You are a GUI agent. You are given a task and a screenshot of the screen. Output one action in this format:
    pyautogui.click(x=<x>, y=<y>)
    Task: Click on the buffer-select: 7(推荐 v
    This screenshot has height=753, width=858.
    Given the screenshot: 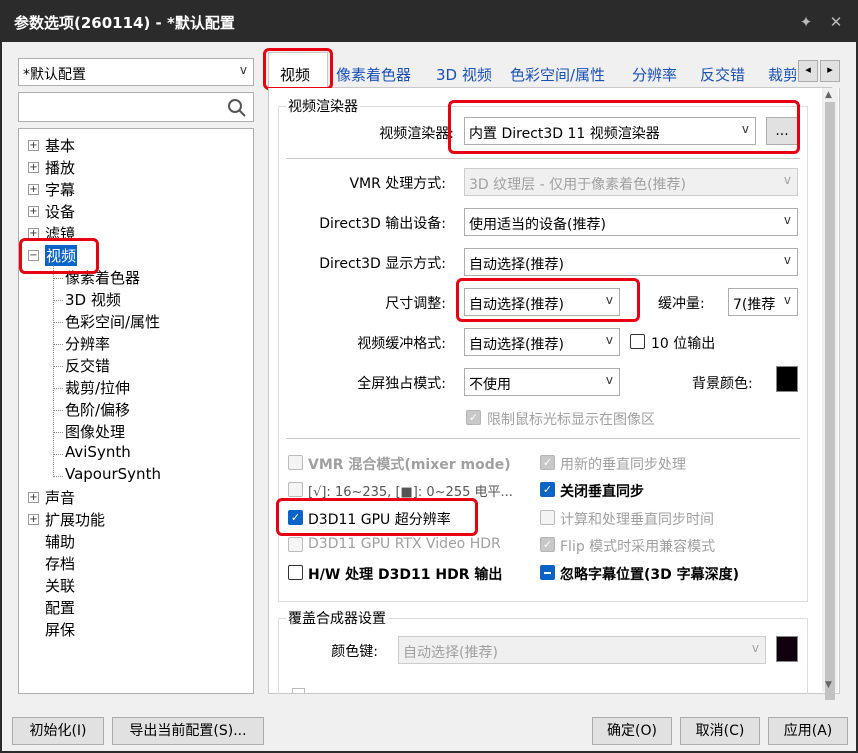 What is the action you would take?
    pyautogui.click(x=763, y=302)
    